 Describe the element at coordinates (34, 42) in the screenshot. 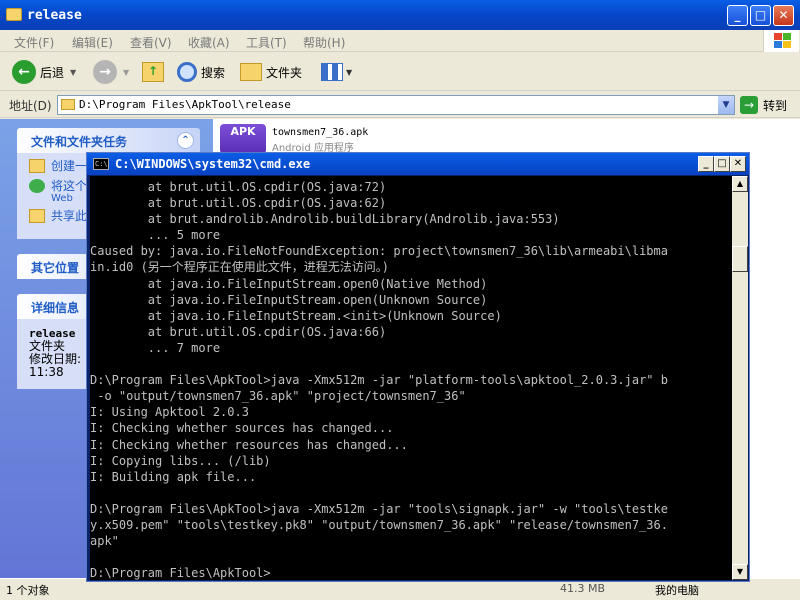

I see `menu-file: 文件(F)` at that location.